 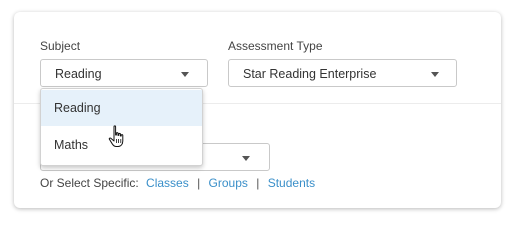 What do you see at coordinates (116, 136) in the screenshot?
I see `hand-pointer-icon` at bounding box center [116, 136].